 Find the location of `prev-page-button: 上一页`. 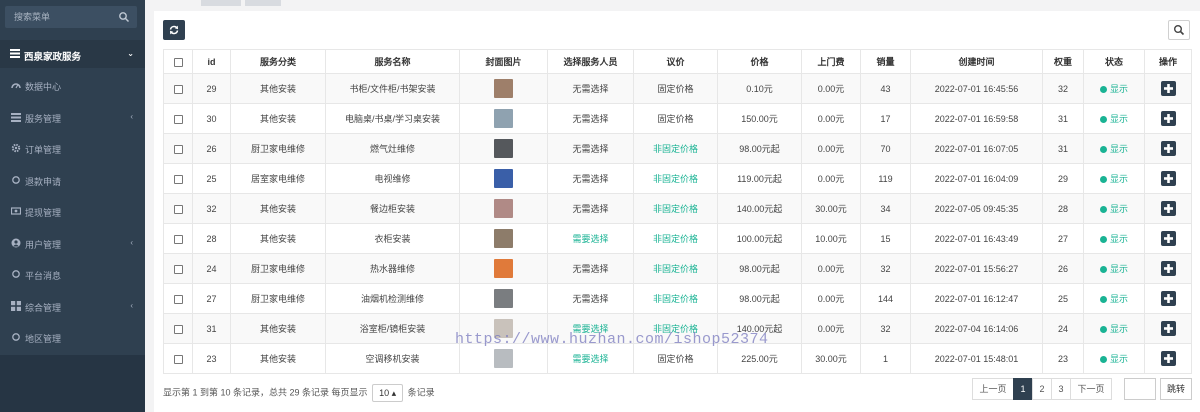

prev-page-button: 上一页 is located at coordinates (993, 389).